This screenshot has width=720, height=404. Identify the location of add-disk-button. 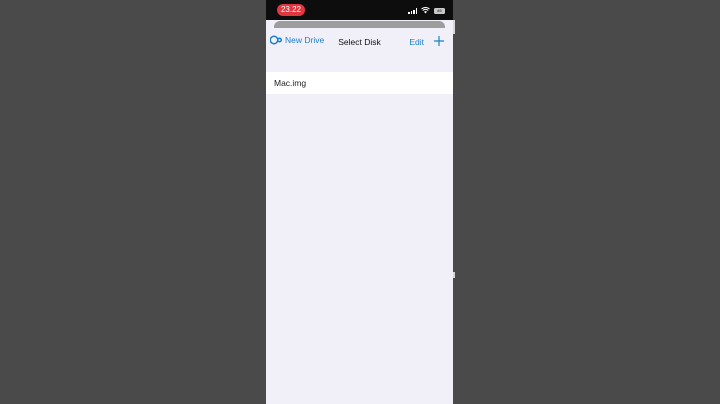
(439, 40).